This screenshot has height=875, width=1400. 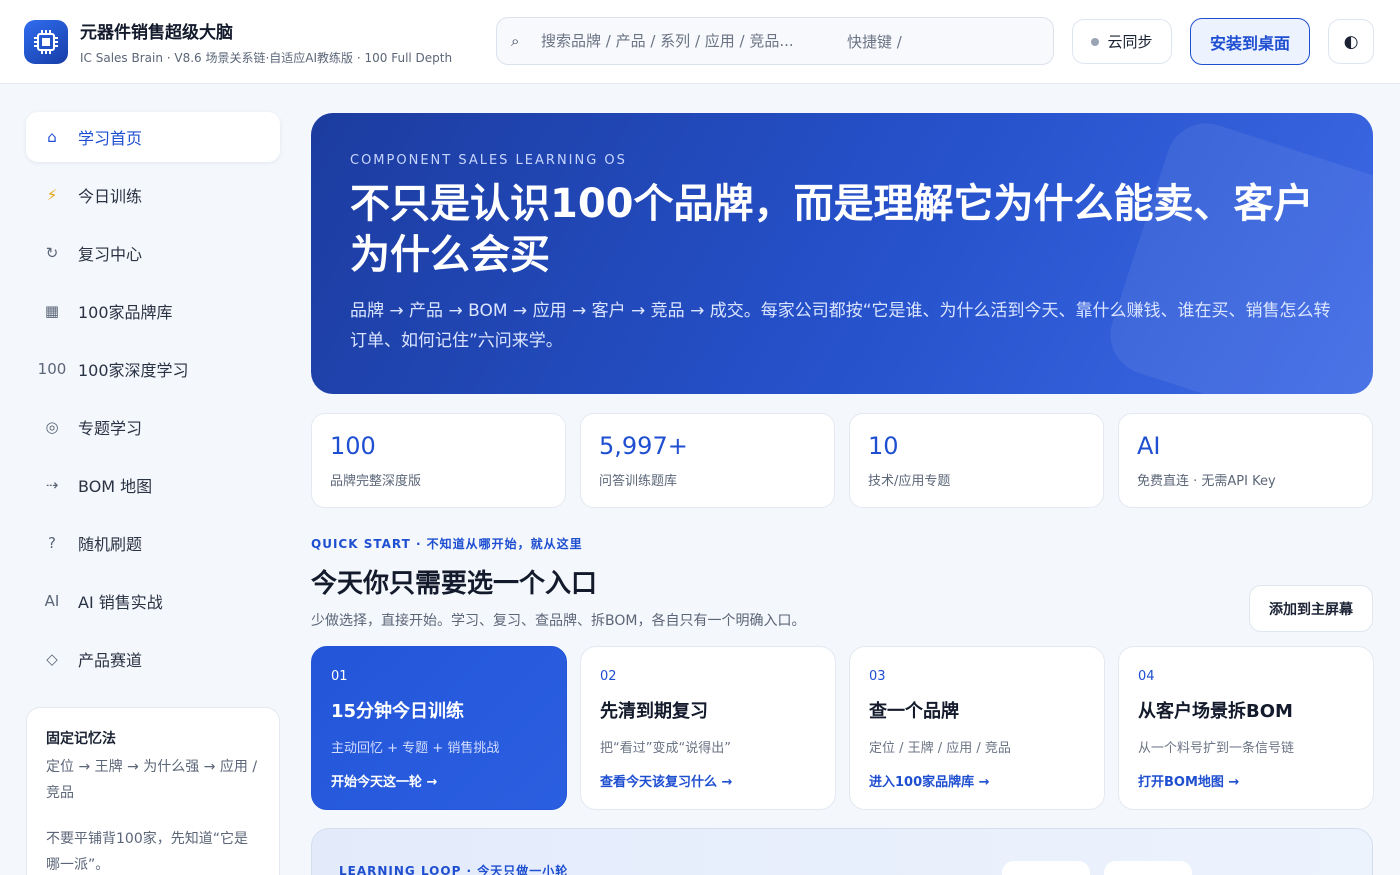 I want to click on theme-toggle-icon: ◐, so click(x=1351, y=41).